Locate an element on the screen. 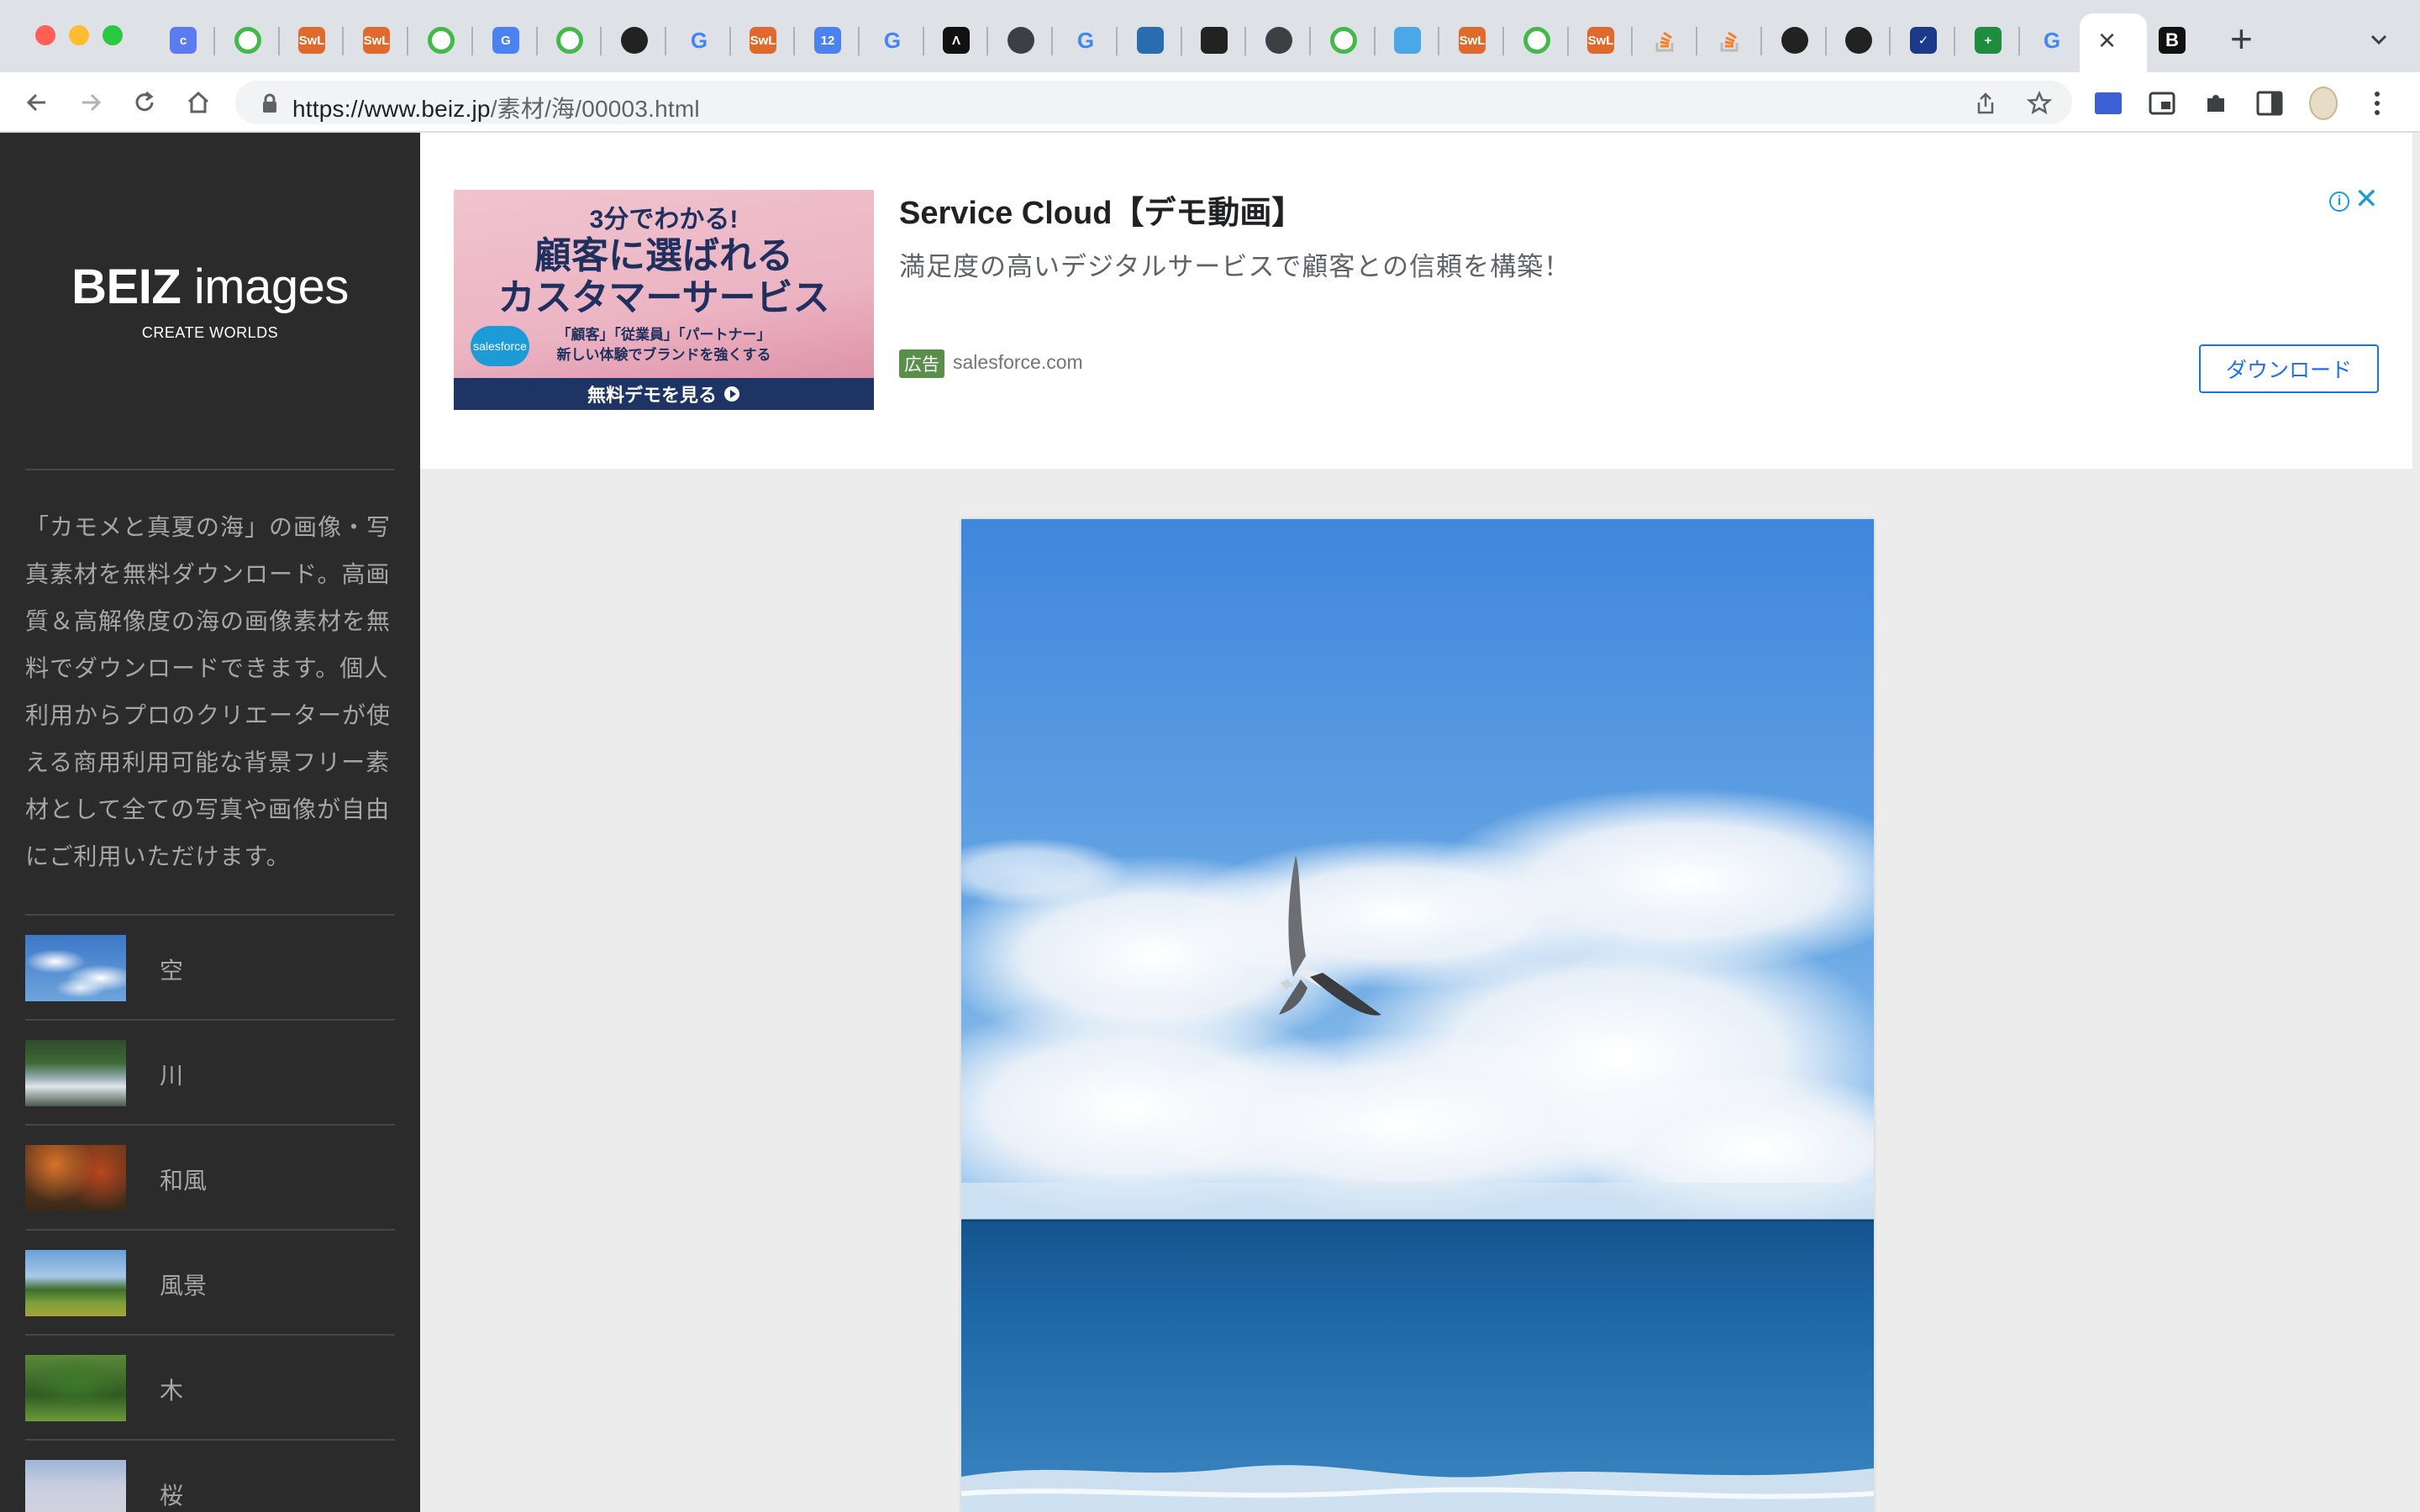 Image resolution: width=2420 pixels, height=1512 pixels. window-close-button is located at coordinates (45, 35).